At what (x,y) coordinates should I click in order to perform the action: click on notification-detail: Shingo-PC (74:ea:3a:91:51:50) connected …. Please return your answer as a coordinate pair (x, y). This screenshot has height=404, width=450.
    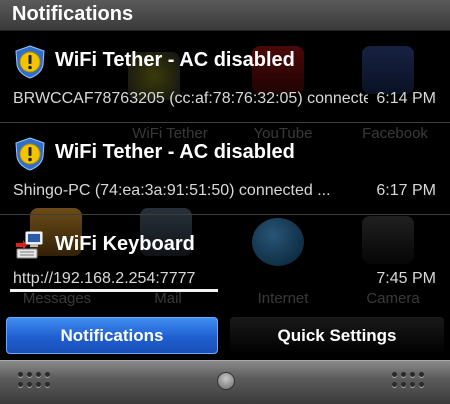
    Looking at the image, I should click on (172, 190).